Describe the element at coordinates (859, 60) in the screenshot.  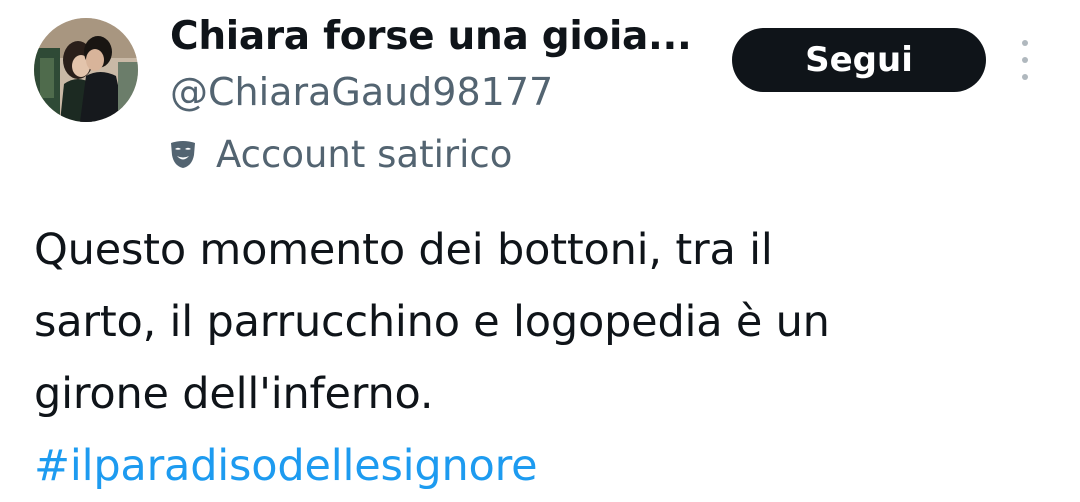
I see `follow-button: Segui` at that location.